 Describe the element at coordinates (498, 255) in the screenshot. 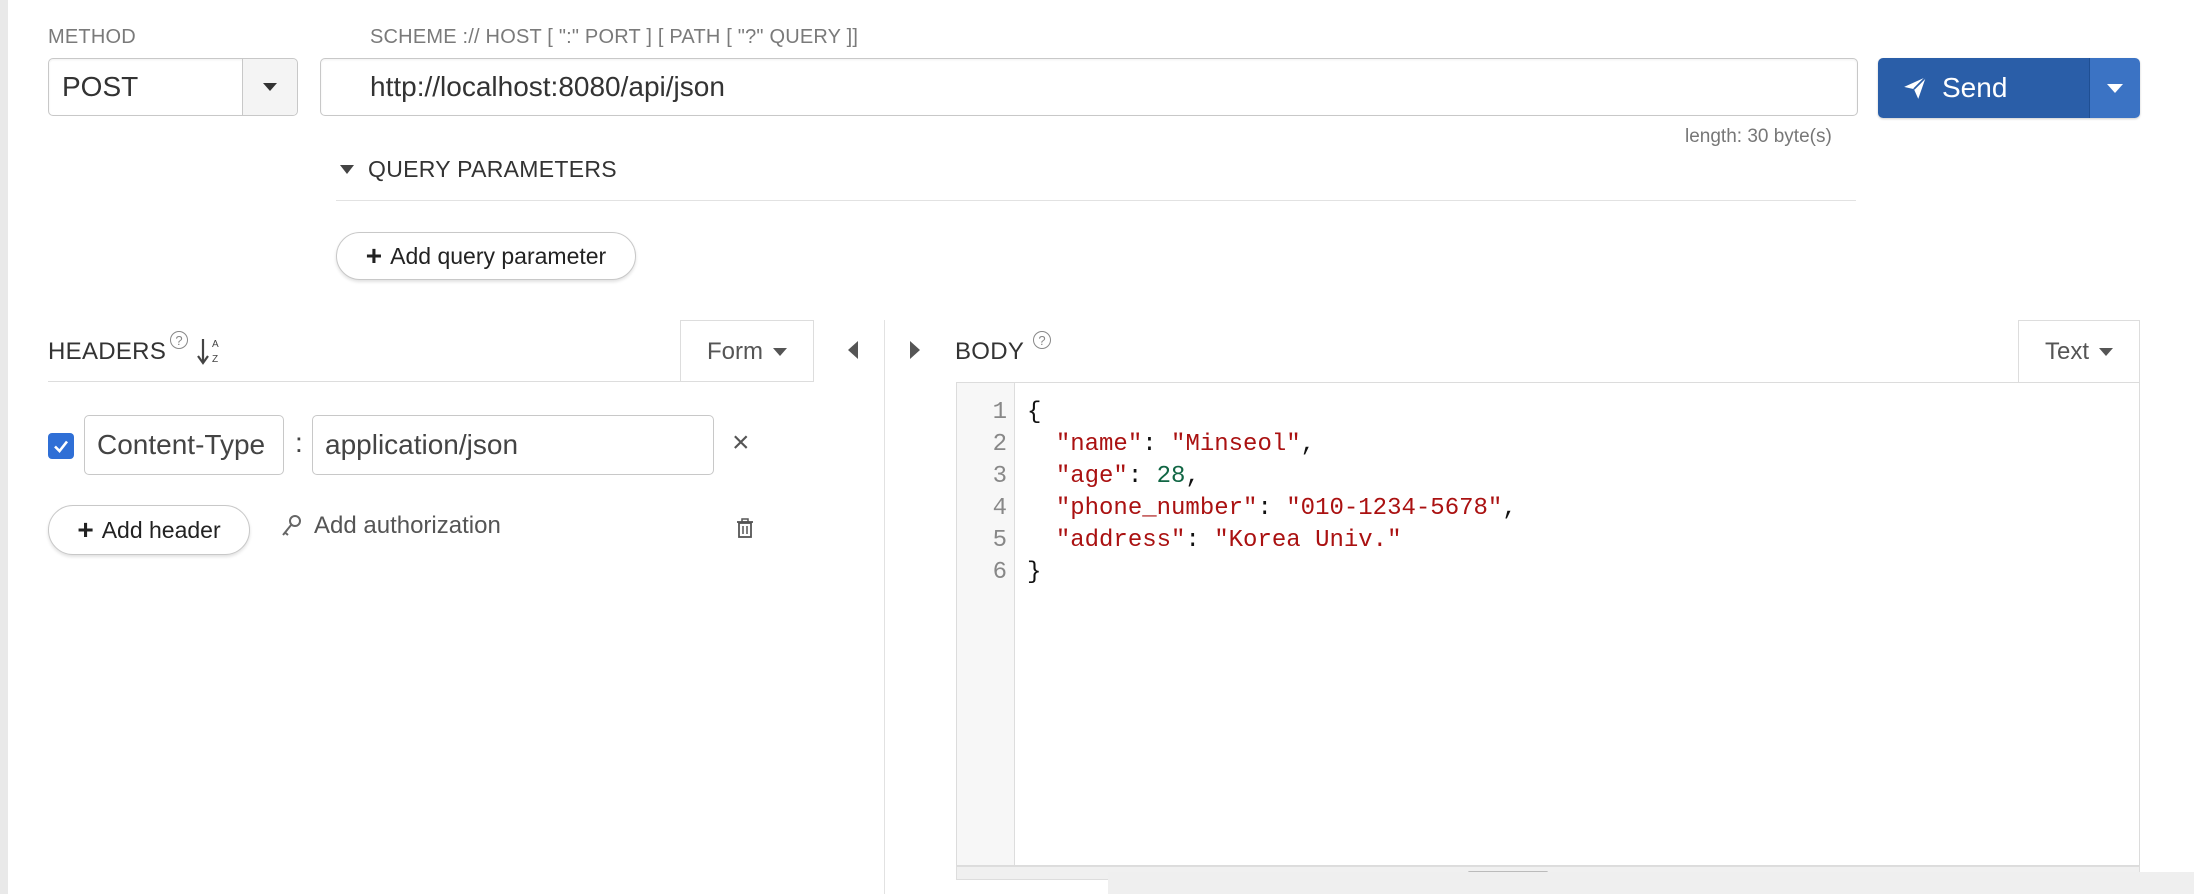

I see `add-query-parameter-label: Add query parameter` at that location.